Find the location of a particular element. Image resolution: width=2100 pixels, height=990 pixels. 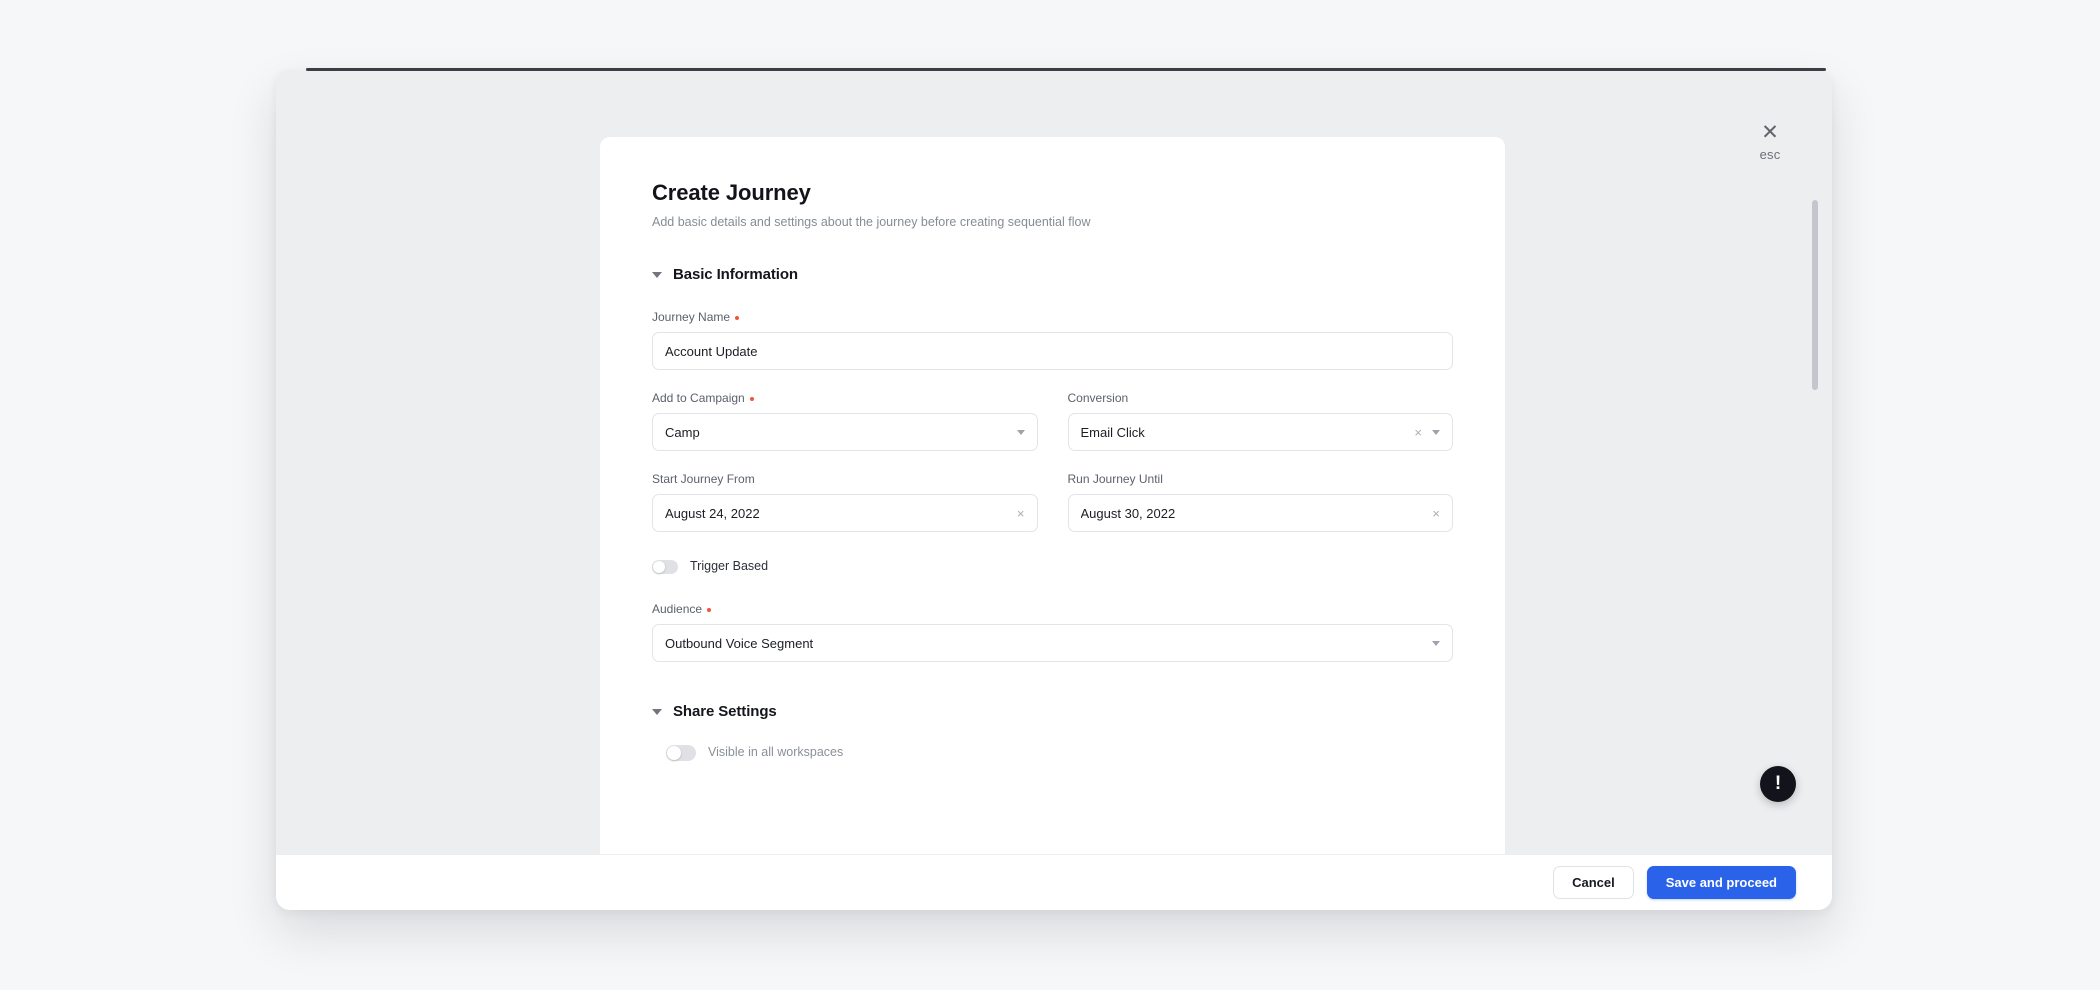

save-and-proceed-button: Save and proceed is located at coordinates (1721, 882).